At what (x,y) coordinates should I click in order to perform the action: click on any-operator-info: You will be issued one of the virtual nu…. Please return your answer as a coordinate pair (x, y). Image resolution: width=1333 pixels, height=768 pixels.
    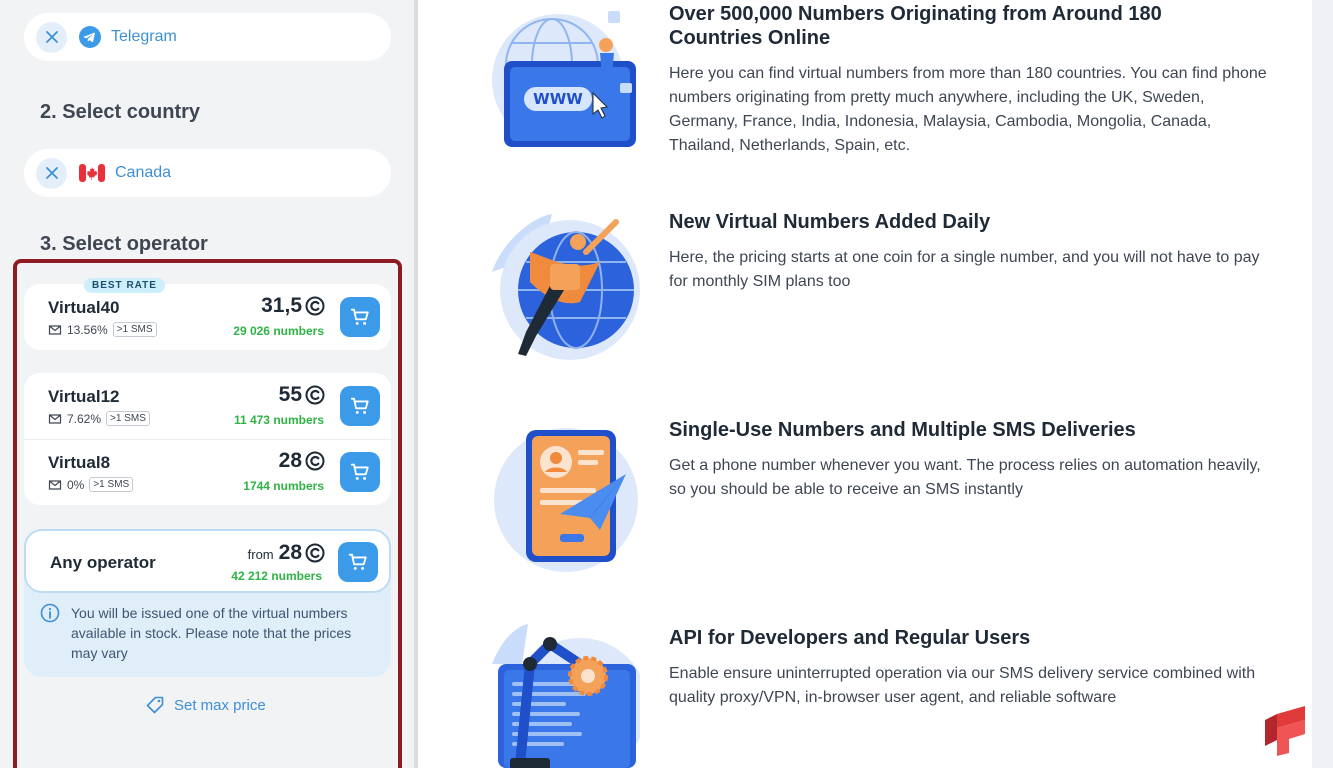
    Looking at the image, I should click on (211, 633).